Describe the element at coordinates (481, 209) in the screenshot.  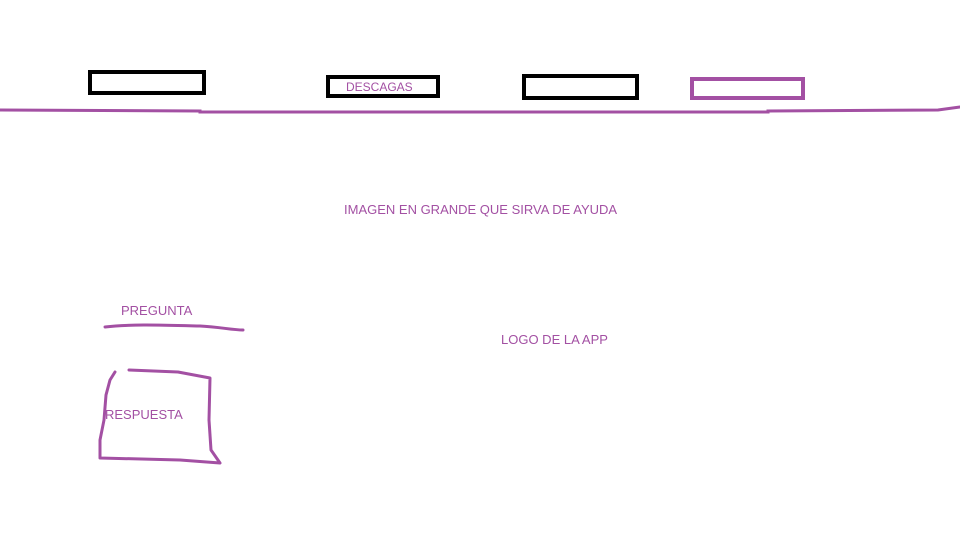
I see `hero-image-placeholder: IMAGEN EN GRANDE QUE SIRVA DE AYUDA` at that location.